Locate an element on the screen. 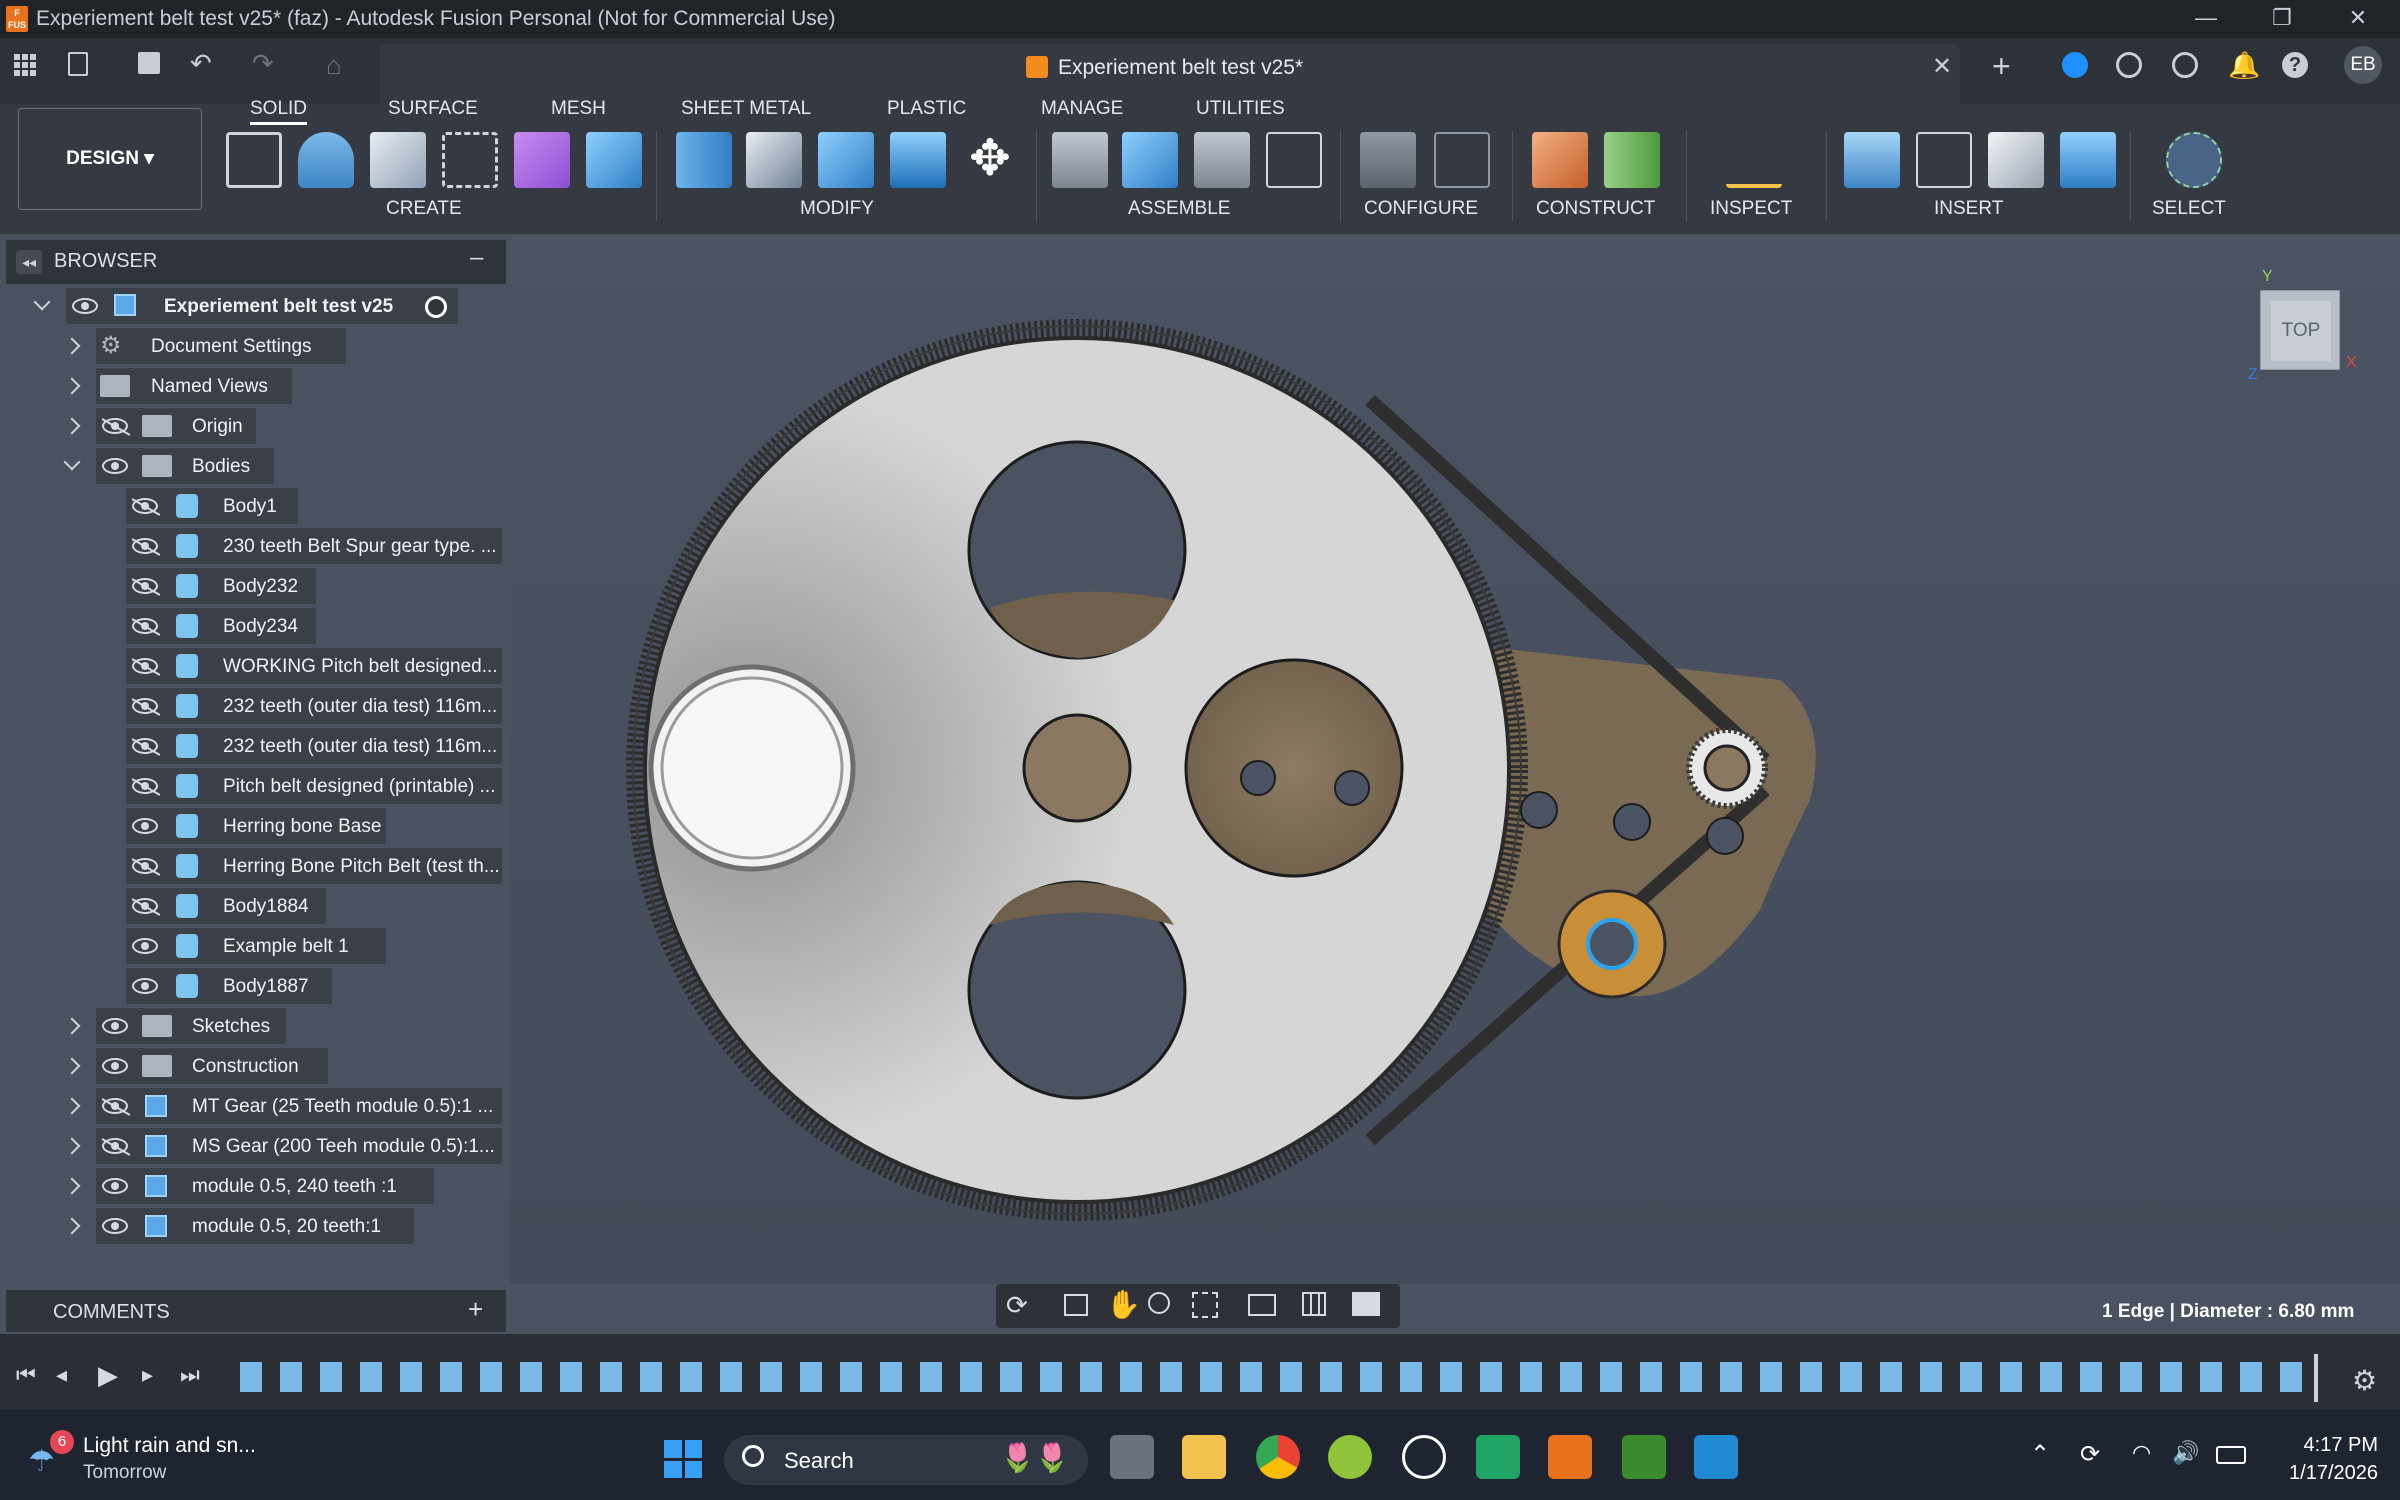 This screenshot has height=1500, width=2400. maximize-button: ❐ is located at coordinates (2282, 19).